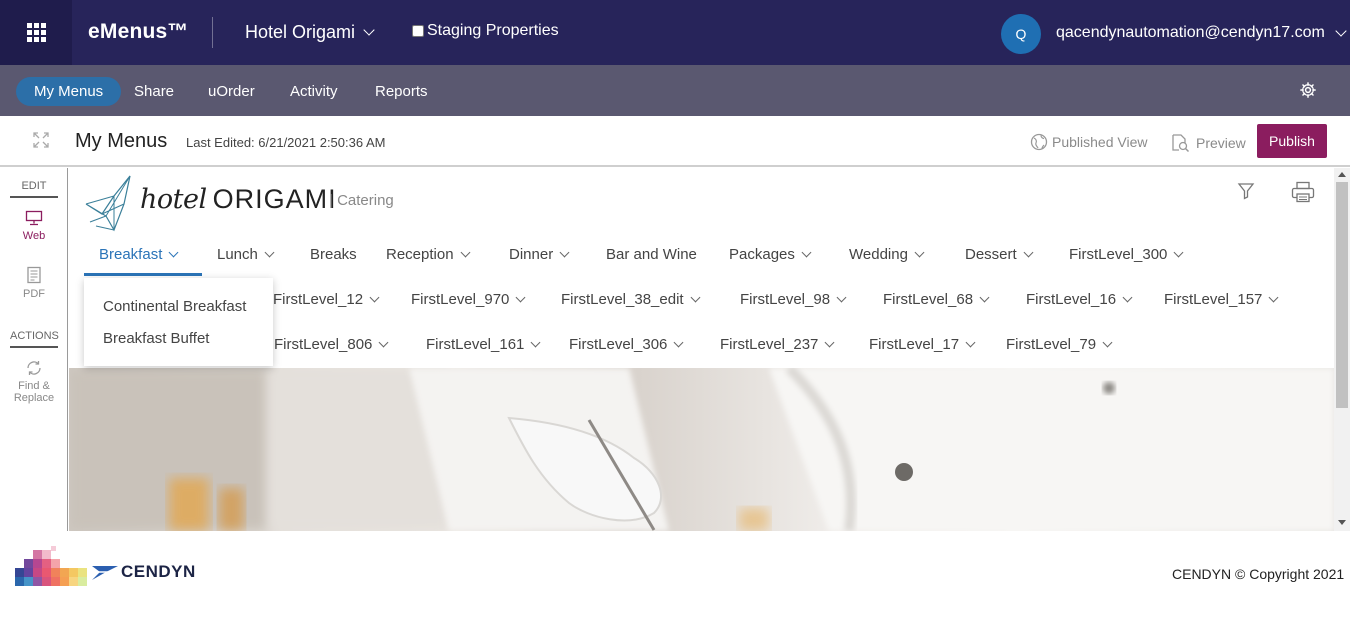 The image size is (1350, 636). Describe the element at coordinates (1079, 299) in the screenshot. I see `menu-tab-firstlevel-16: FirstLevel_16` at that location.